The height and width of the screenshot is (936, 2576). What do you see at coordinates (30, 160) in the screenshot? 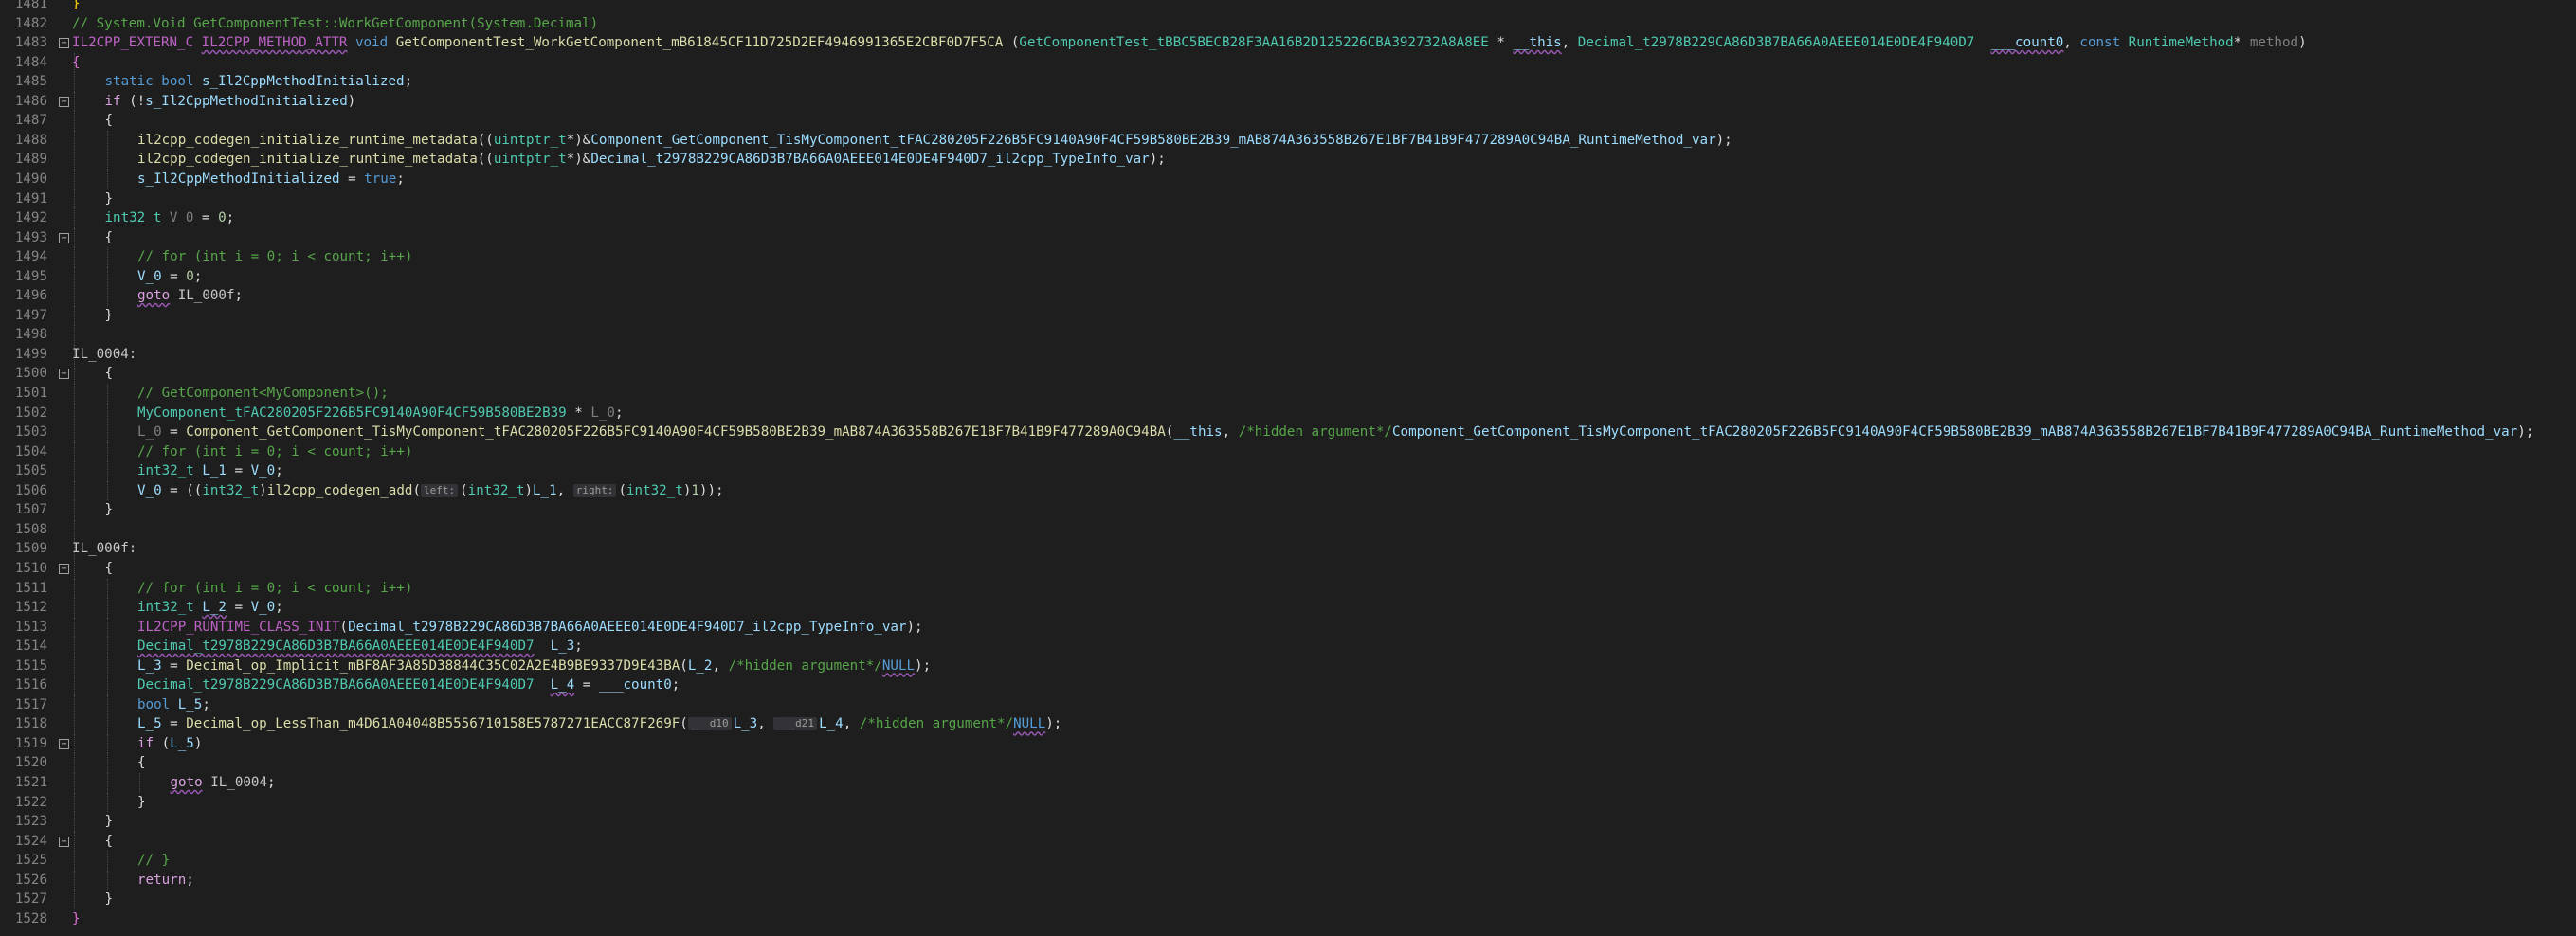
I see `line-number: 1489` at bounding box center [30, 160].